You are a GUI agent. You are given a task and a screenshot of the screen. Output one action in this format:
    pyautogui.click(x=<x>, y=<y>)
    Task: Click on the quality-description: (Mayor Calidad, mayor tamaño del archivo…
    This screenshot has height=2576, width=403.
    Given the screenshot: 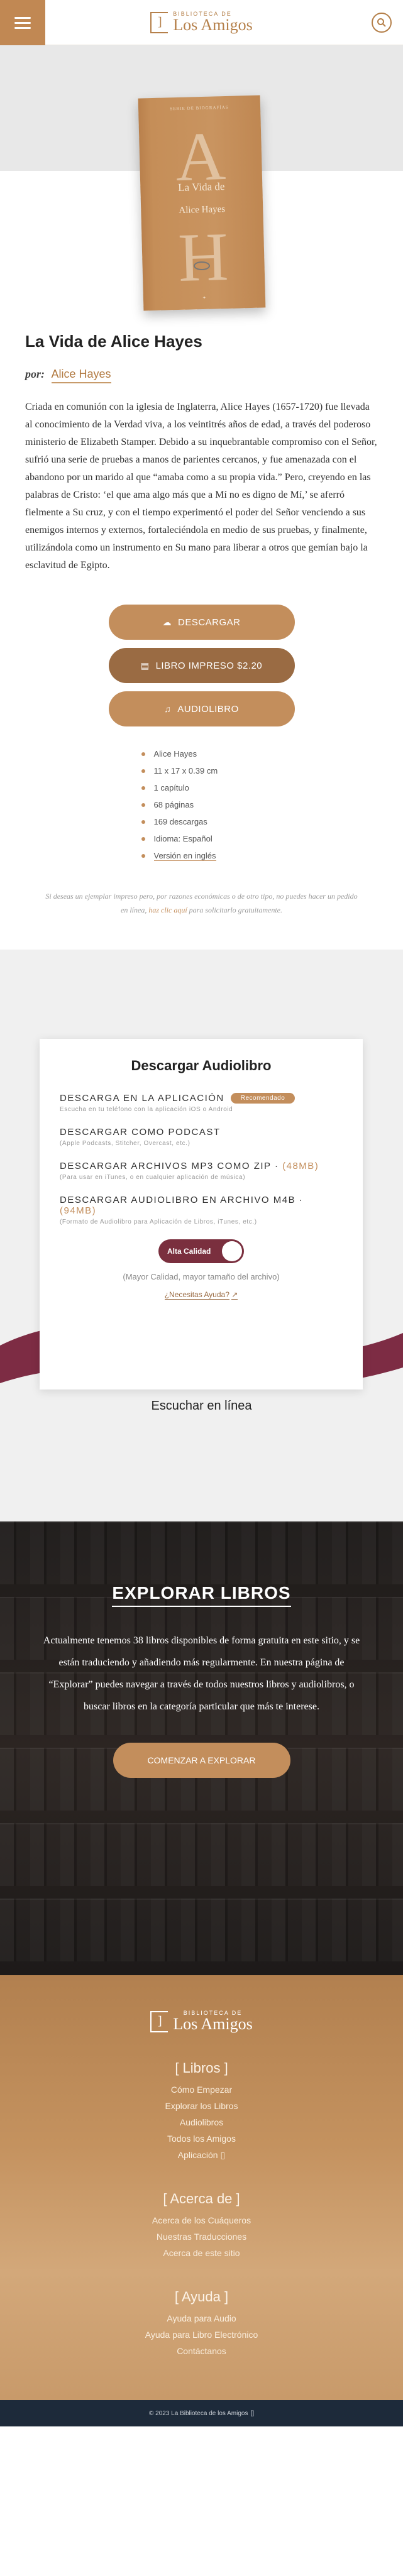 What is the action you would take?
    pyautogui.click(x=201, y=1276)
    